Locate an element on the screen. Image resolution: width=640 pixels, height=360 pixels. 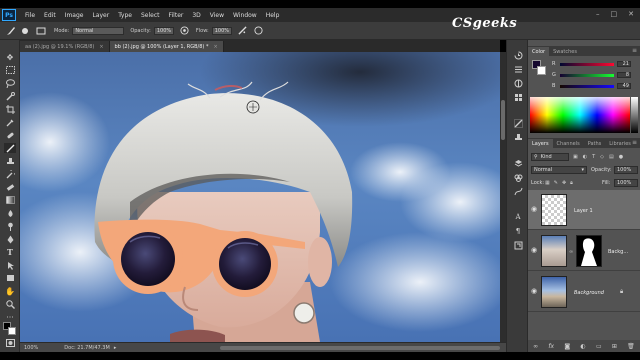
pressure-size-icon is located at coordinates (259, 31).